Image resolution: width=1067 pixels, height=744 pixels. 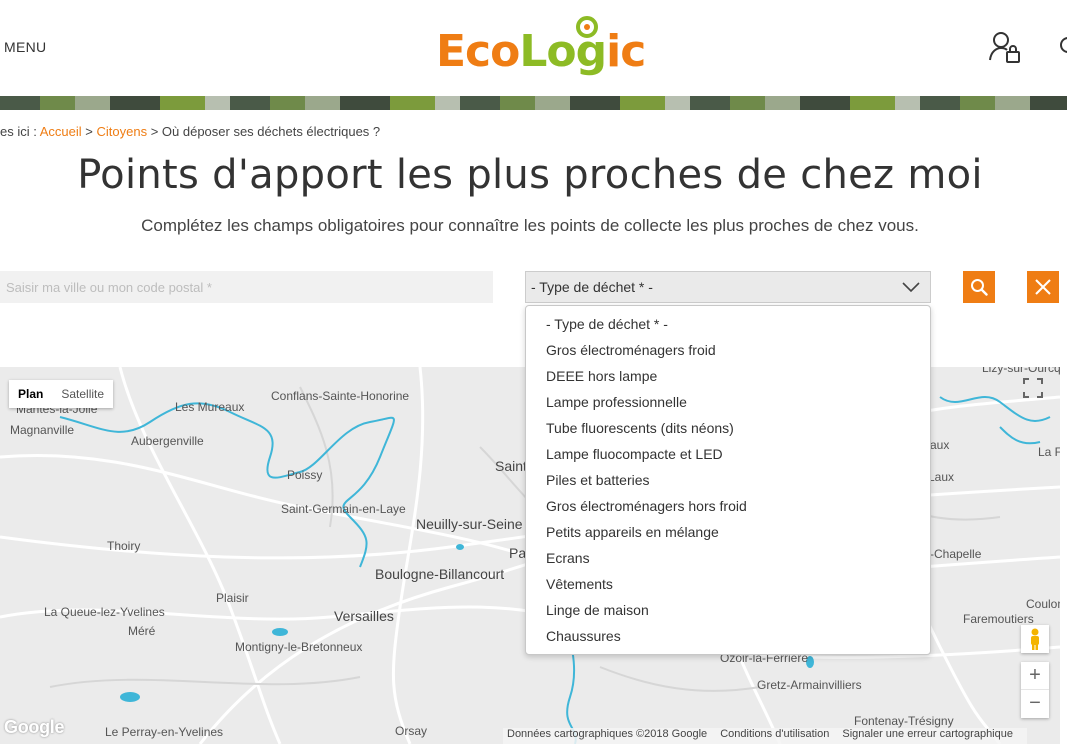 I want to click on map-label: Thoiry, so click(x=124, y=546).